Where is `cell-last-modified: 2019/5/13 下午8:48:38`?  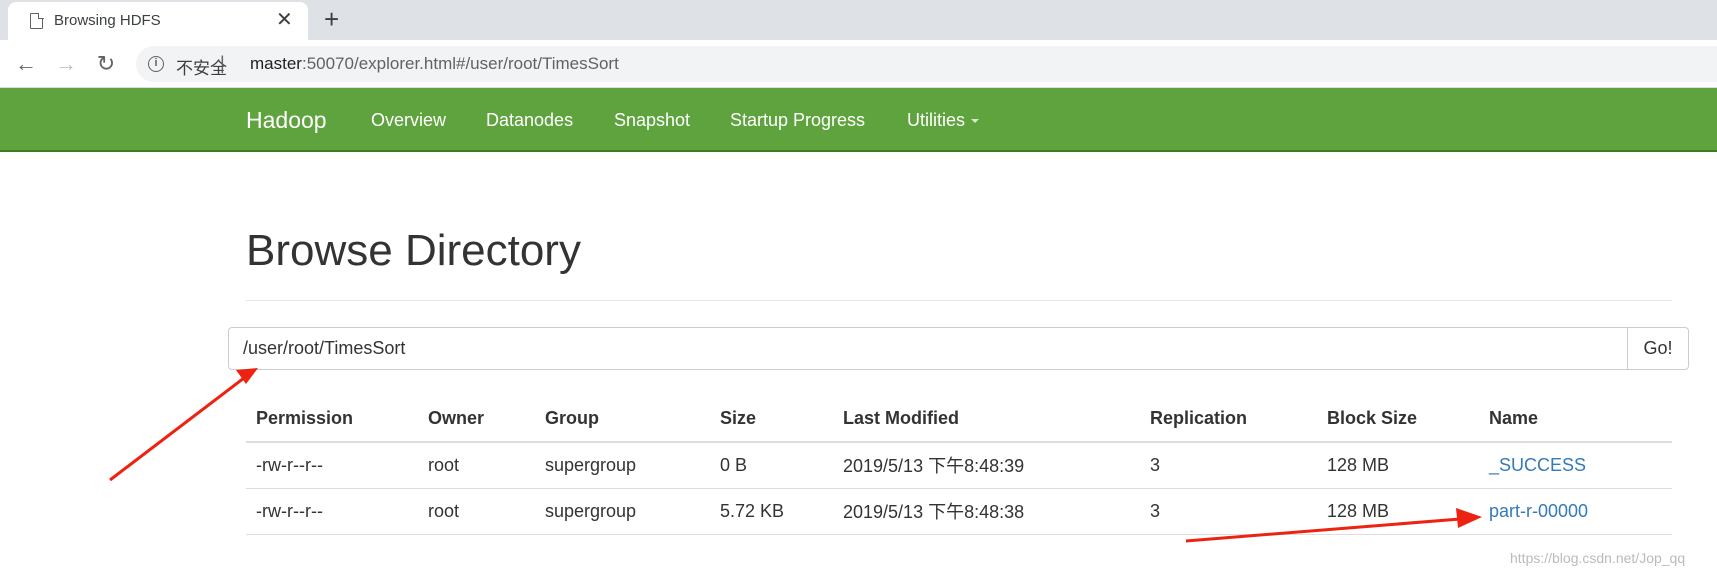
cell-last-modified: 2019/5/13 下午8:48:38 is located at coordinates (986, 511).